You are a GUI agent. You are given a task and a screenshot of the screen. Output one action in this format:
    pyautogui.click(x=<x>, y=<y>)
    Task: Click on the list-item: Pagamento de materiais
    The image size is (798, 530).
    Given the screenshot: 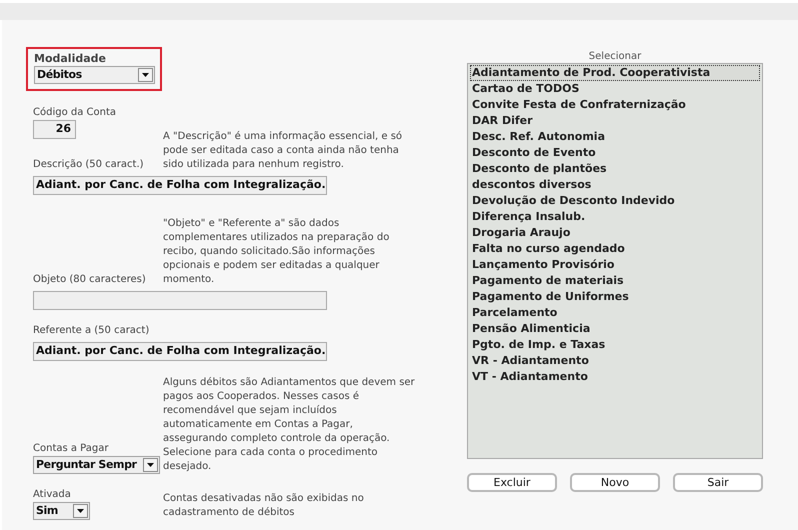 What is the action you would take?
    pyautogui.click(x=615, y=281)
    